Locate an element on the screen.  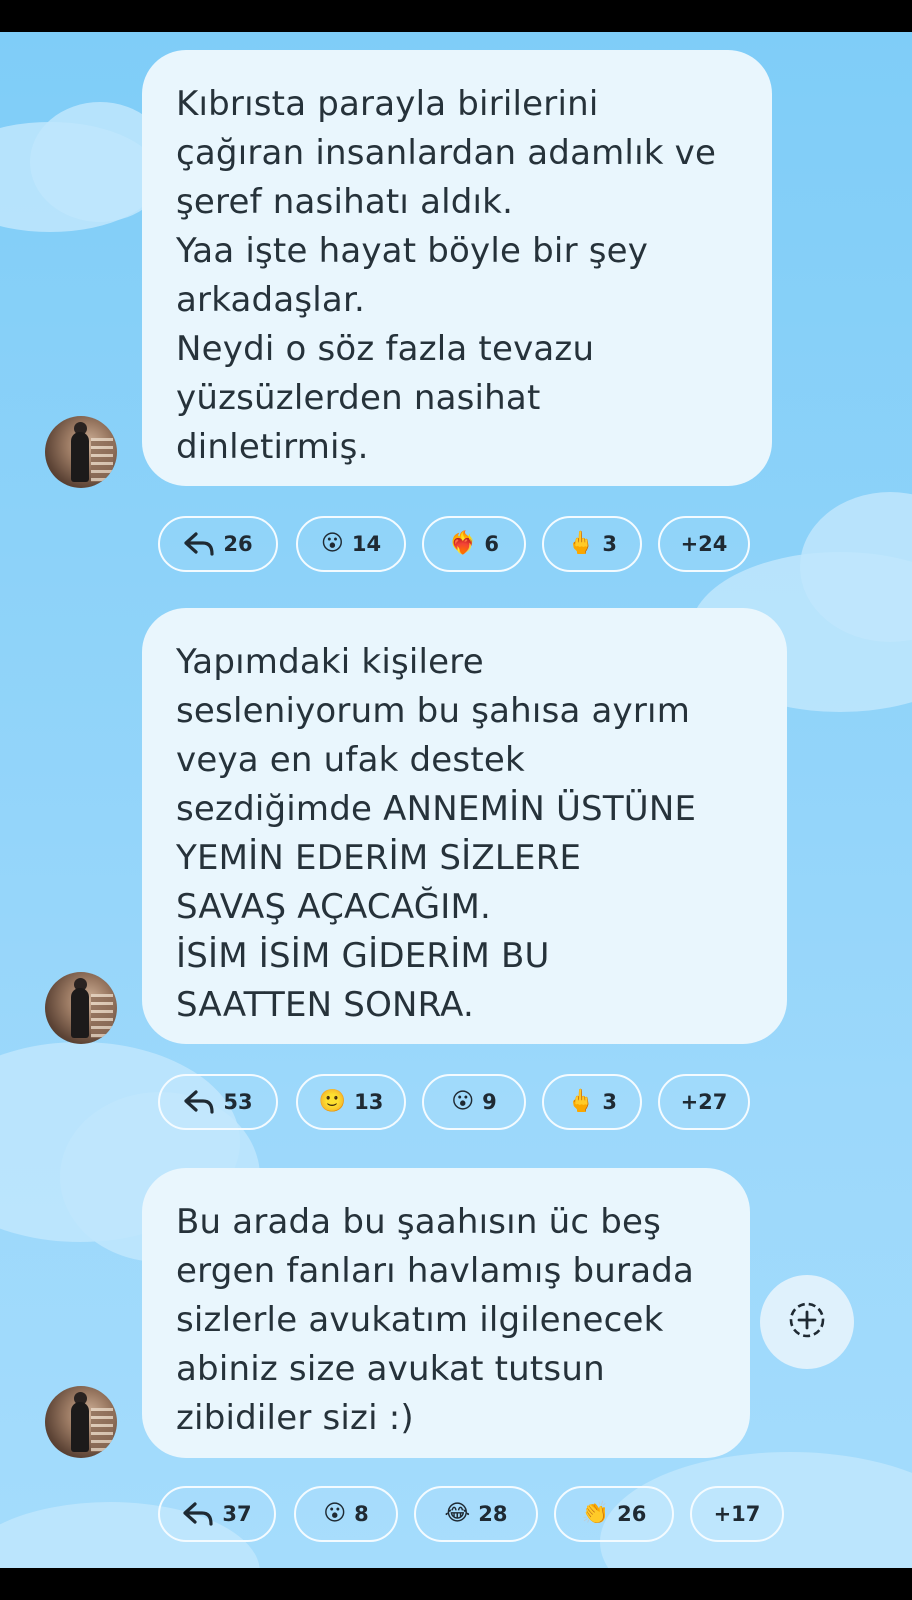
more-reactions-count: +17 is located at coordinates (737, 1514).